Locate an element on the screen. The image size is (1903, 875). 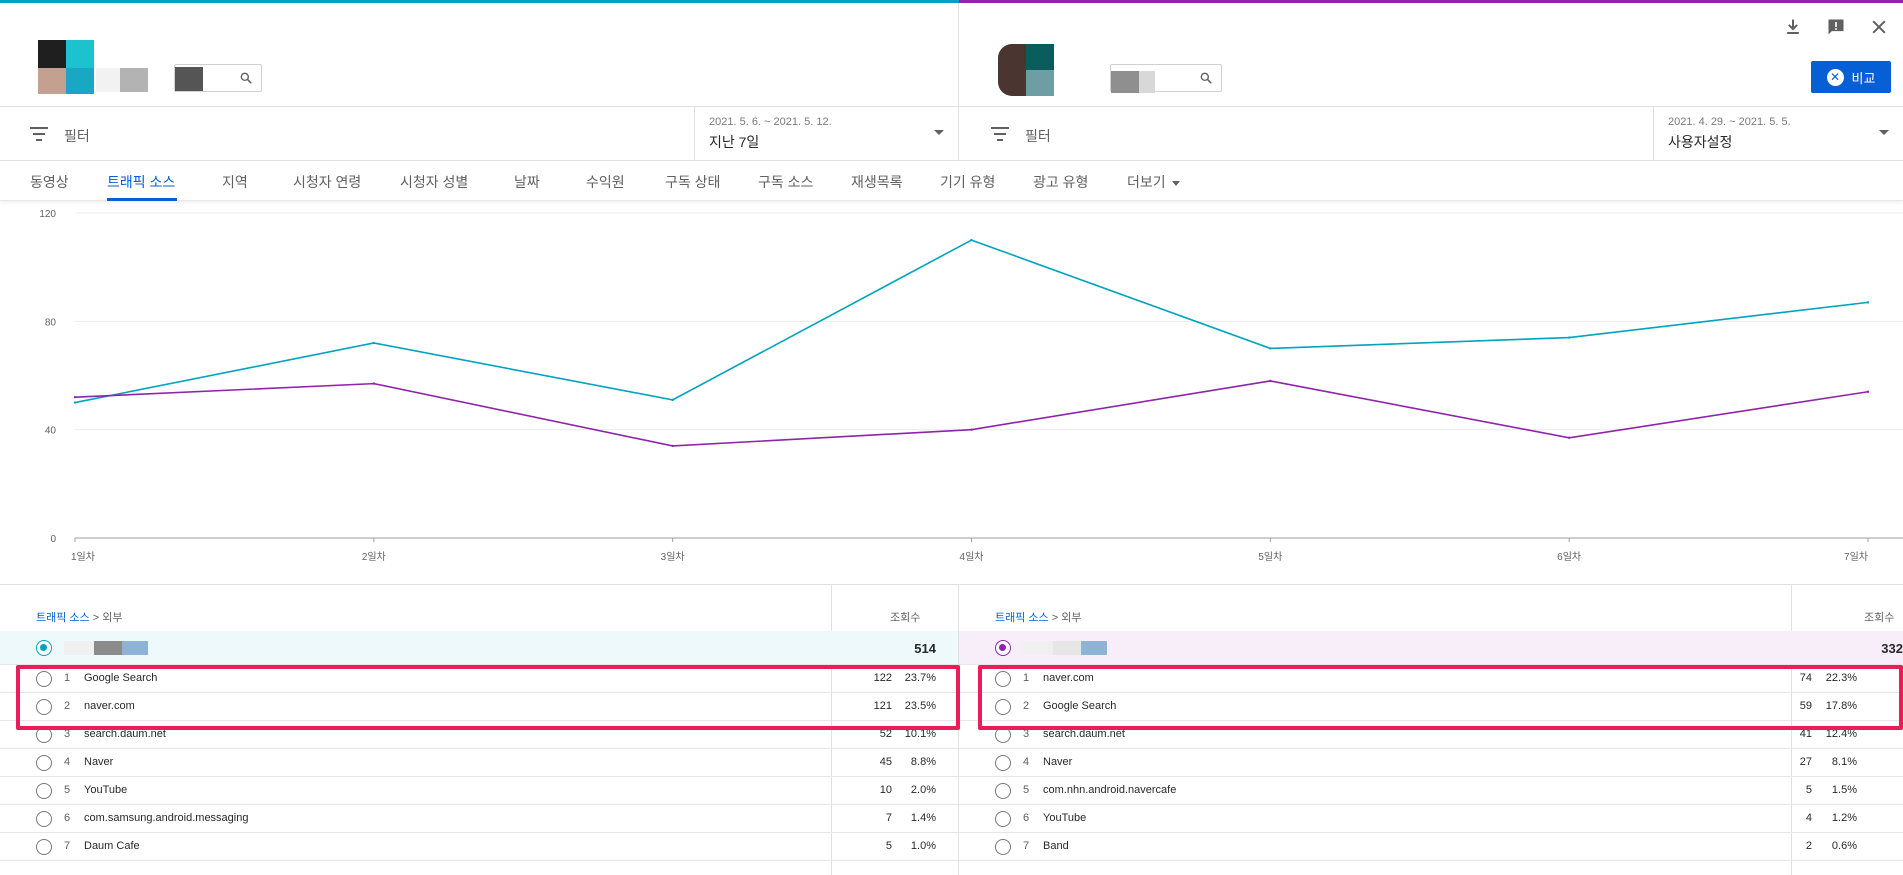
download-icon is located at coordinates (1793, 27).